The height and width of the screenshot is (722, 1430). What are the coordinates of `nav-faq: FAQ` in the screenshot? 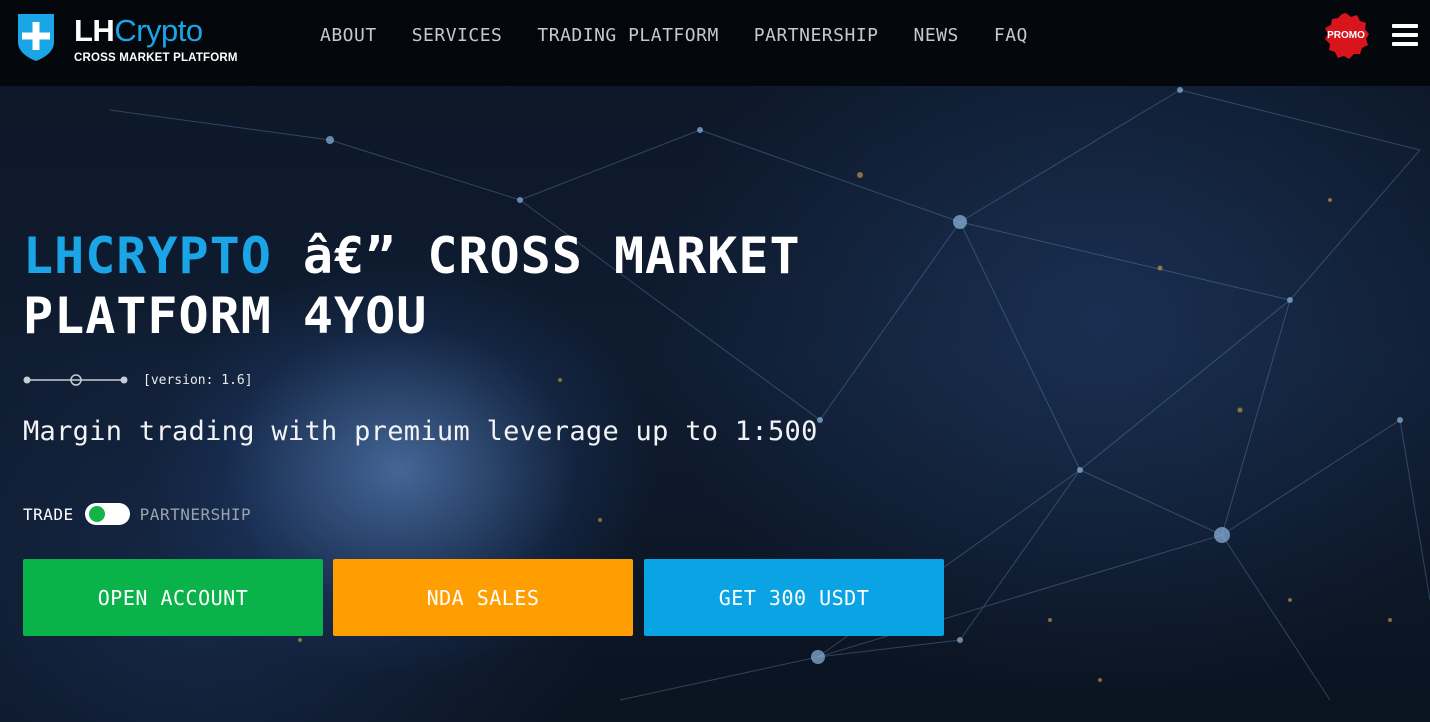 It's located at (1011, 35).